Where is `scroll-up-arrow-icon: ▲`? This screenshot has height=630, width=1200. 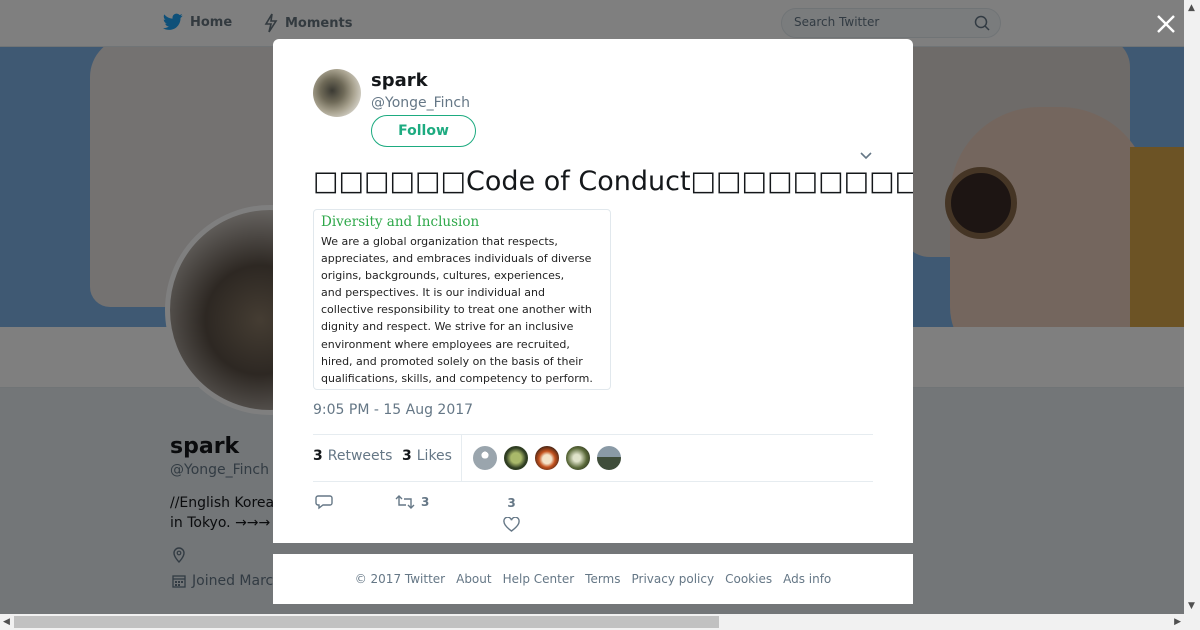 scroll-up-arrow-icon: ▲ is located at coordinates (1191, 8).